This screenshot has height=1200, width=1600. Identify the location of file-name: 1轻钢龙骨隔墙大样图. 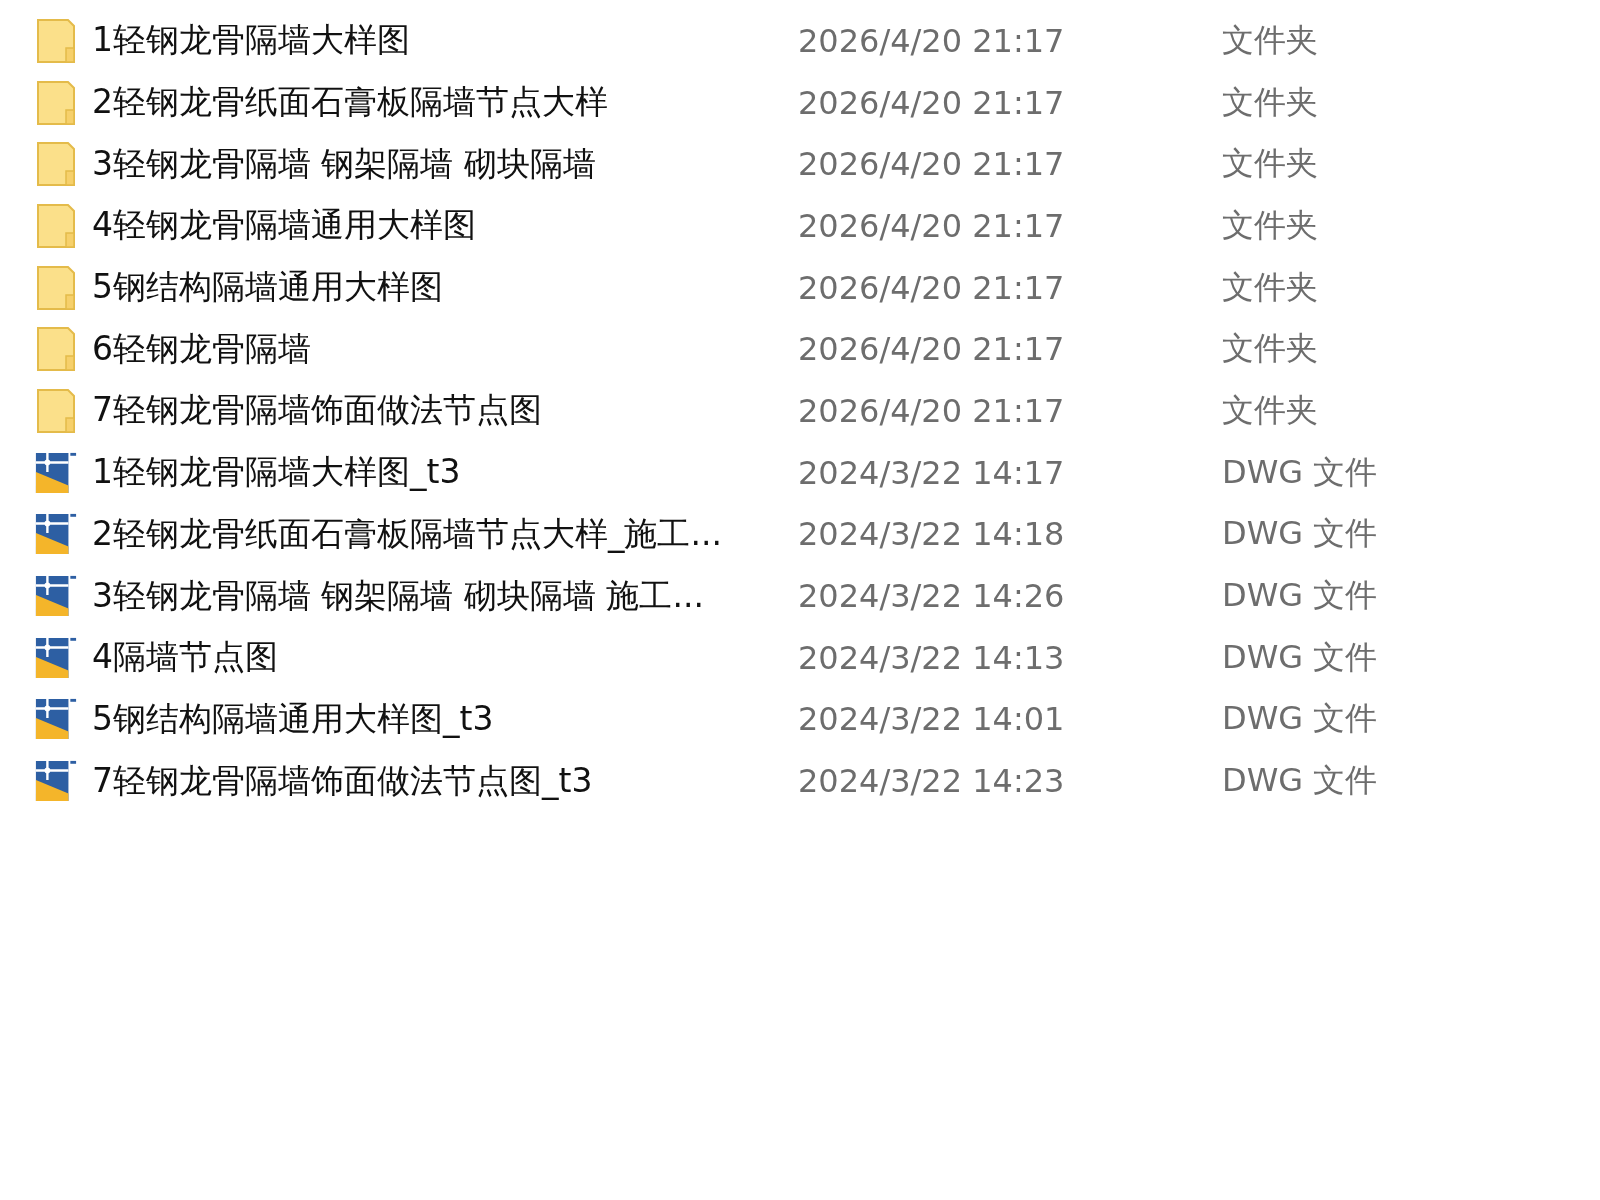
(445, 41).